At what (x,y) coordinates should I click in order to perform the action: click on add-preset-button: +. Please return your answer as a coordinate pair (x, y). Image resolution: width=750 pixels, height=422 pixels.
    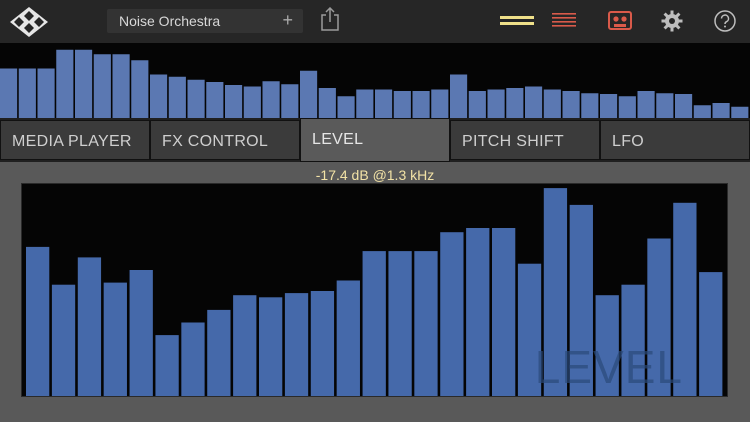
    Looking at the image, I should click on (287, 20).